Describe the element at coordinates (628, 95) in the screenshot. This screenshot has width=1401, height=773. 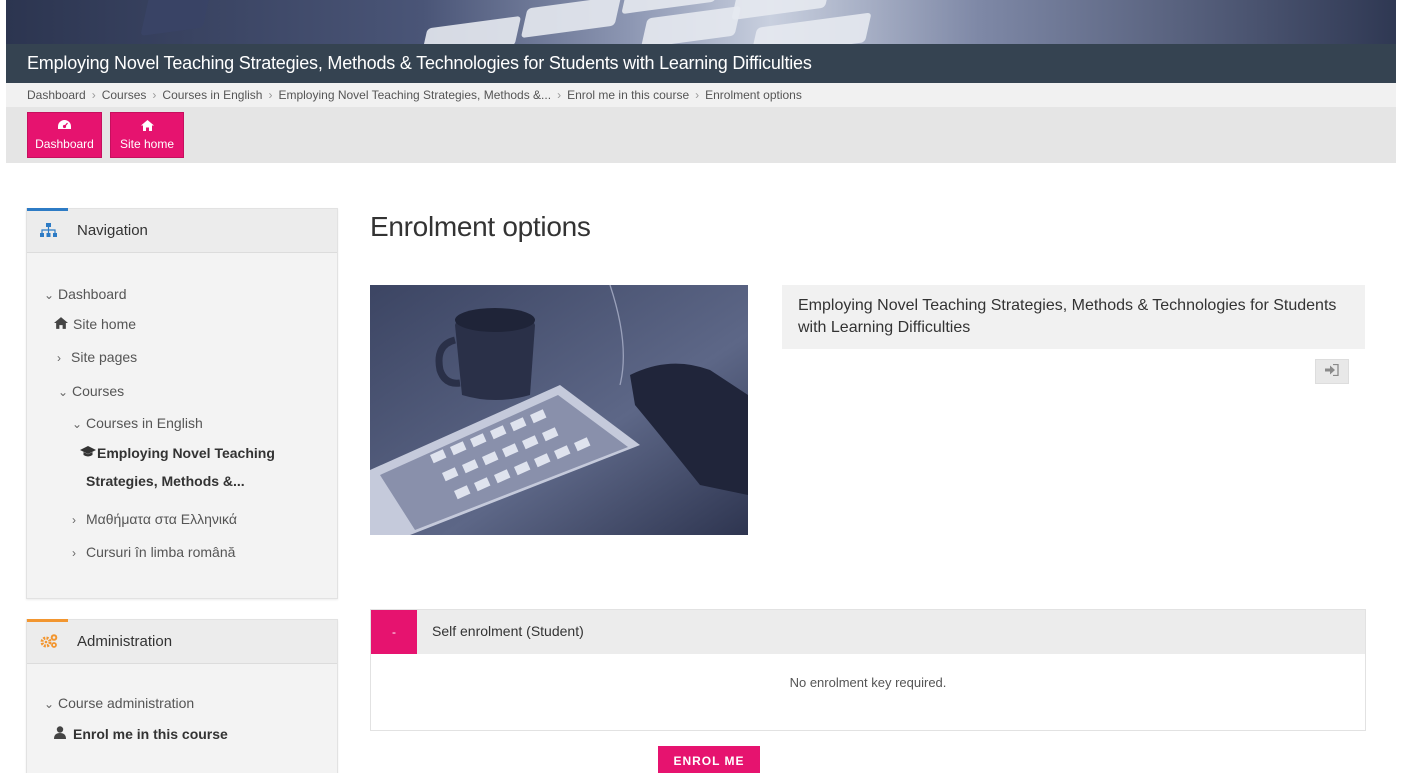
I see `breadcrumb-enrol: Enrol me in this course` at that location.